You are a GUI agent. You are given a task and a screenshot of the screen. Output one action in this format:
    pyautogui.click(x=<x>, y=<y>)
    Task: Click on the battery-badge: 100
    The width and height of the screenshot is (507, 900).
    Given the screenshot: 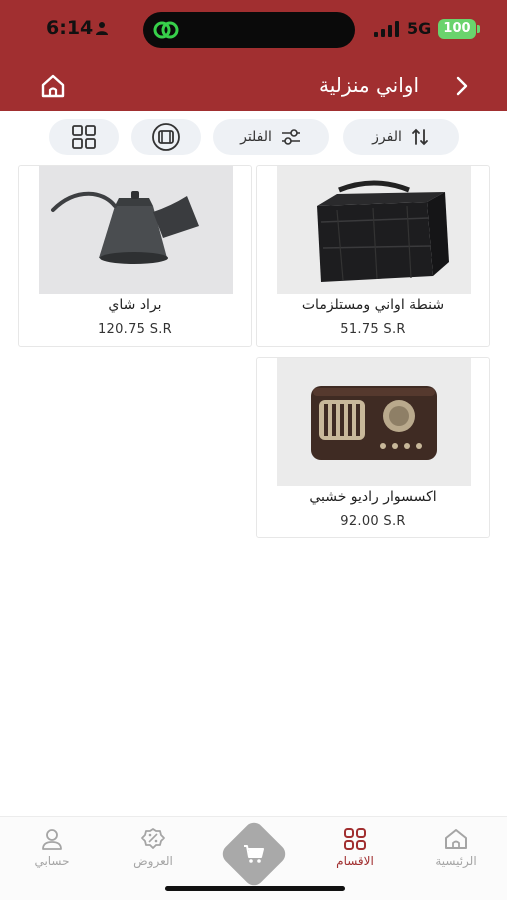 What is the action you would take?
    pyautogui.click(x=459, y=29)
    